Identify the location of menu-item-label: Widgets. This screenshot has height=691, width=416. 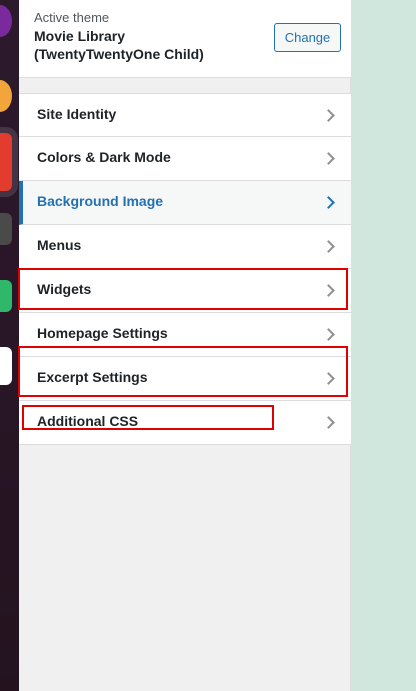
(64, 289).